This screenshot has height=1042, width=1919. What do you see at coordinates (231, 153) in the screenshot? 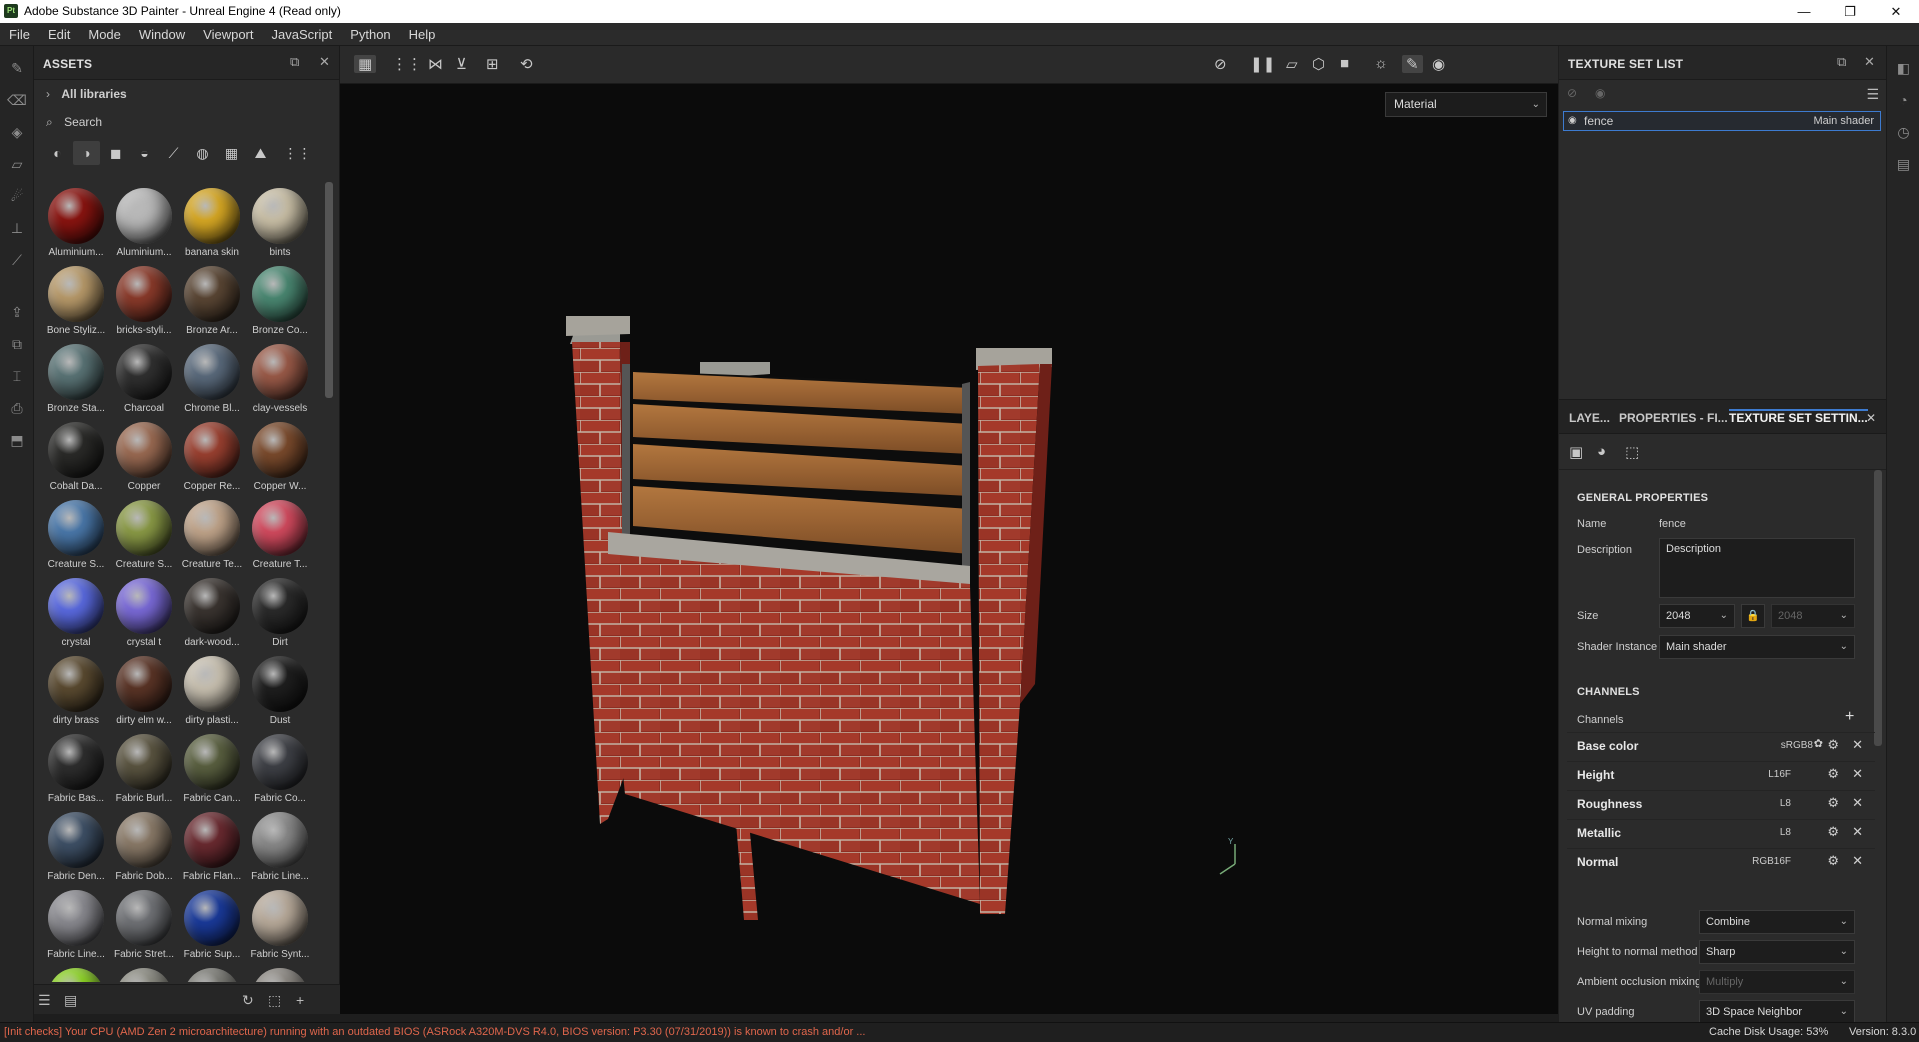
I see `filter-grunges-icon: ▦` at bounding box center [231, 153].